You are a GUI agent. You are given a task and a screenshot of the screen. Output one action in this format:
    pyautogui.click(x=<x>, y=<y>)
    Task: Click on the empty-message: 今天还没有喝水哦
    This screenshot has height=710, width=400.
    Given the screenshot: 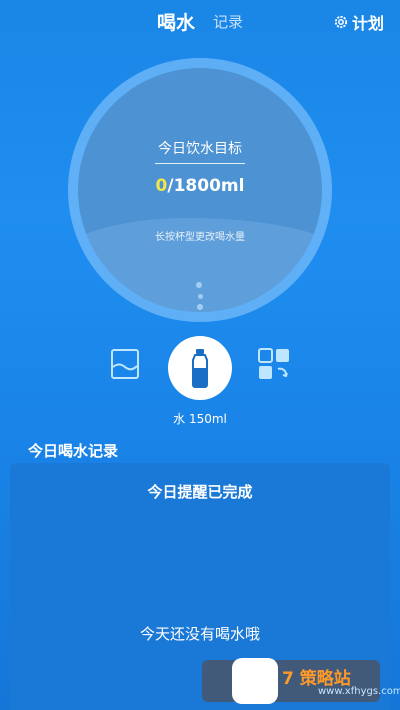 What is the action you would take?
    pyautogui.click(x=199, y=634)
    